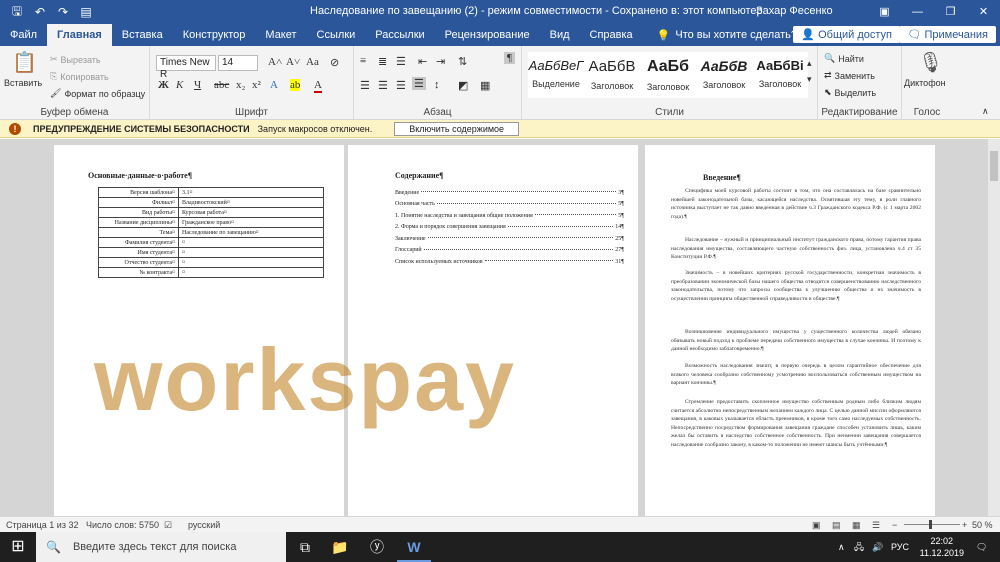  Describe the element at coordinates (280, 35) in the screenshot. I see `tab-layout: Макет` at that location.